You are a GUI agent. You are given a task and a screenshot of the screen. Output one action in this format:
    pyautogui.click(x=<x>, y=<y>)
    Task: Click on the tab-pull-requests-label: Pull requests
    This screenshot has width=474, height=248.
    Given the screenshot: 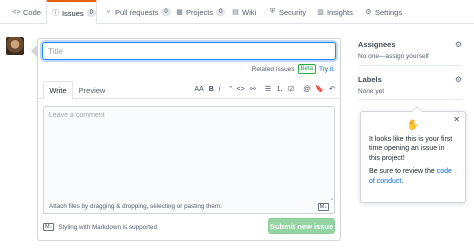 What is the action you would take?
    pyautogui.click(x=137, y=12)
    